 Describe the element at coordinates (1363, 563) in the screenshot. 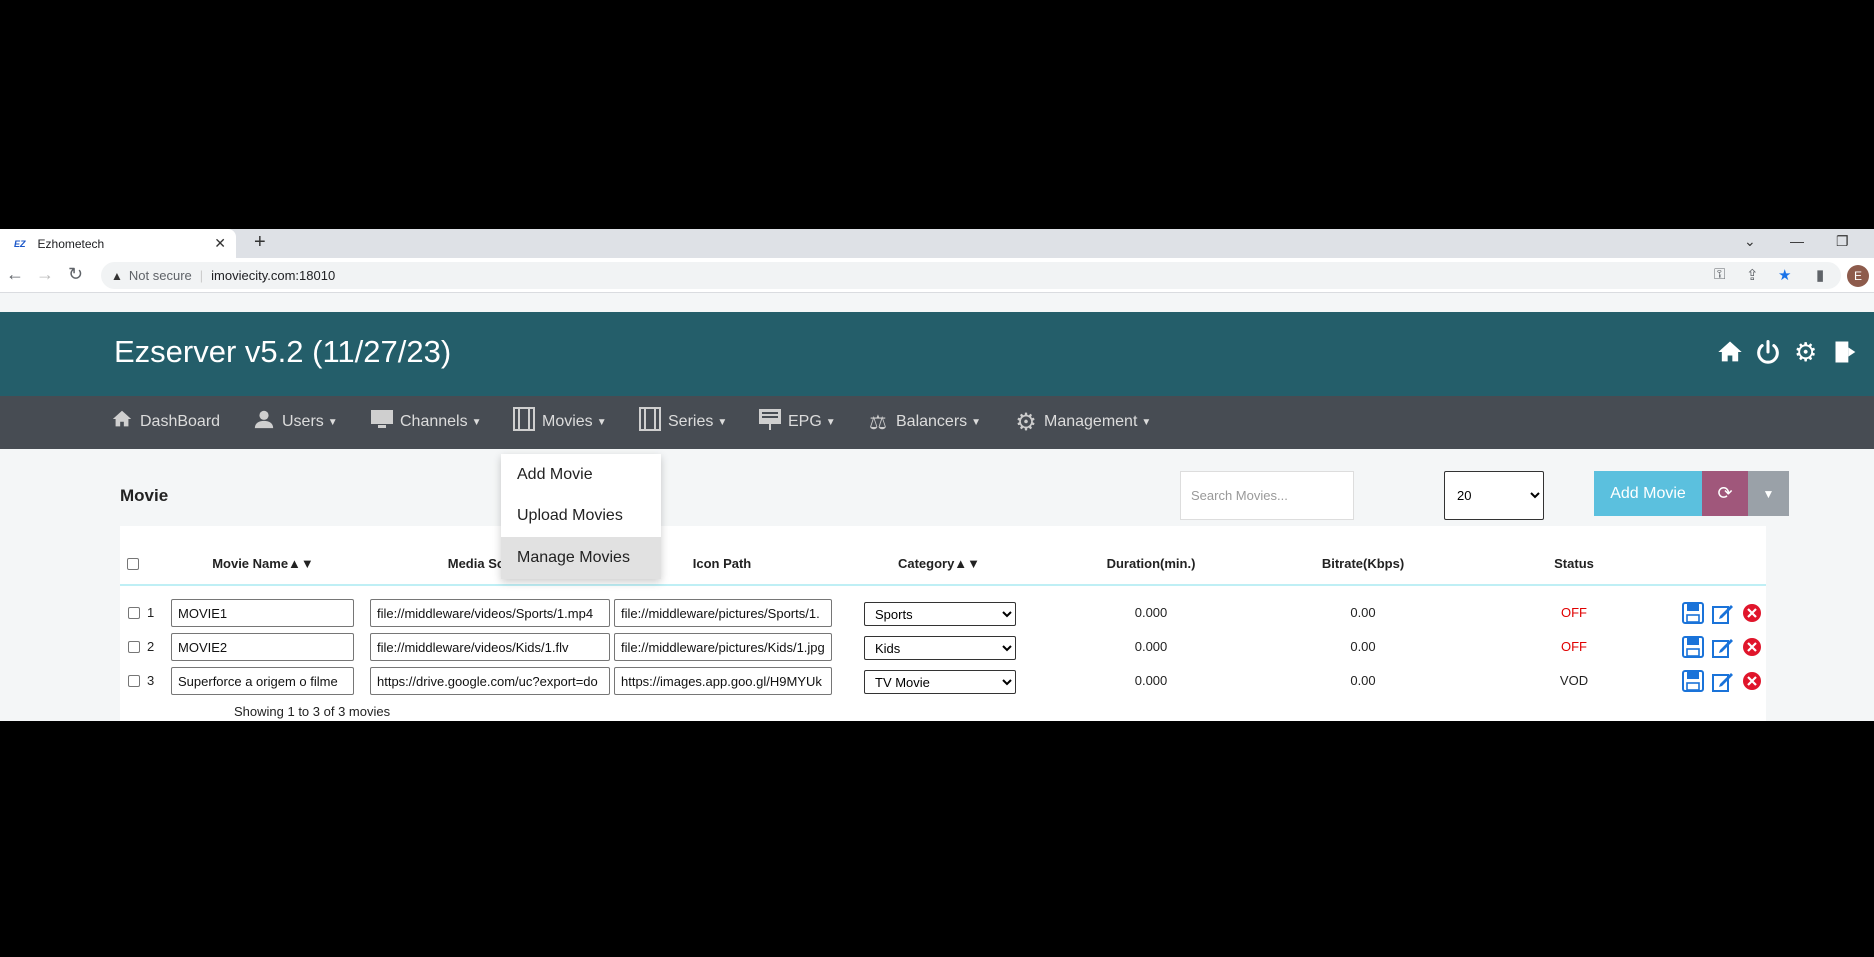

I see `header-bitrate: Bitrate(Kbps)` at that location.